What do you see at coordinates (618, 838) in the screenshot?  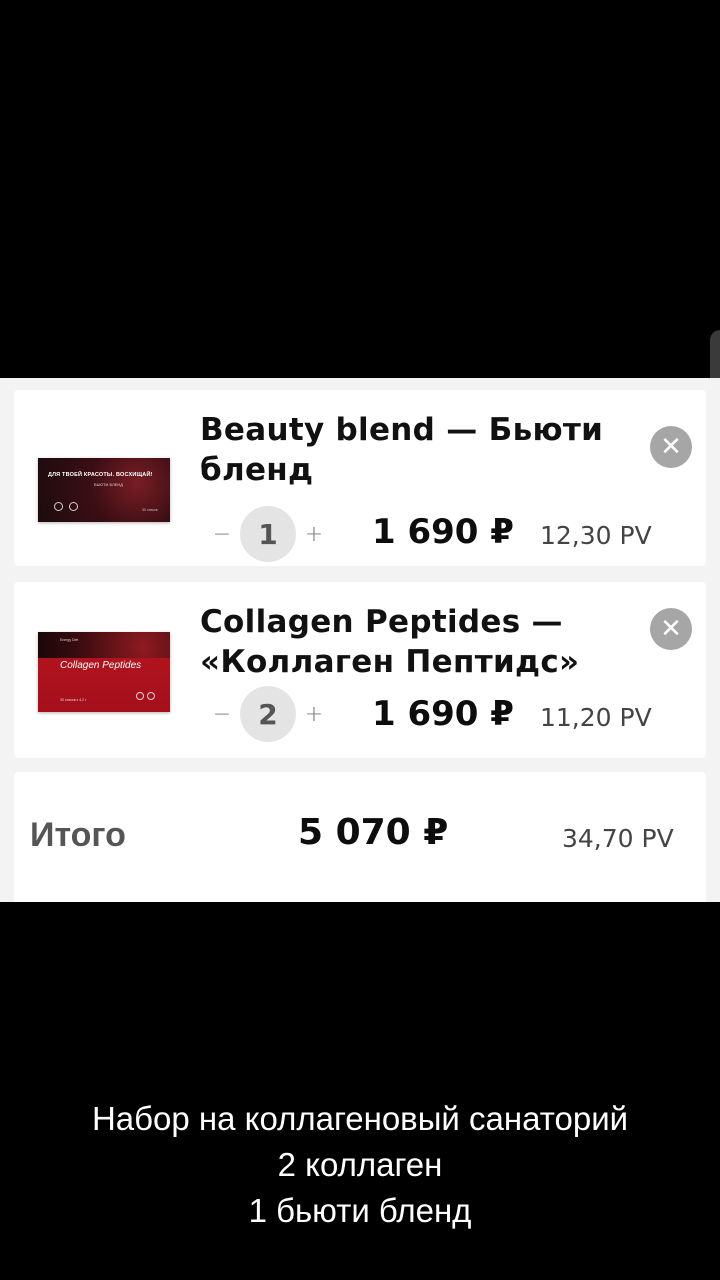 I see `total-pv: 34,70 PV` at bounding box center [618, 838].